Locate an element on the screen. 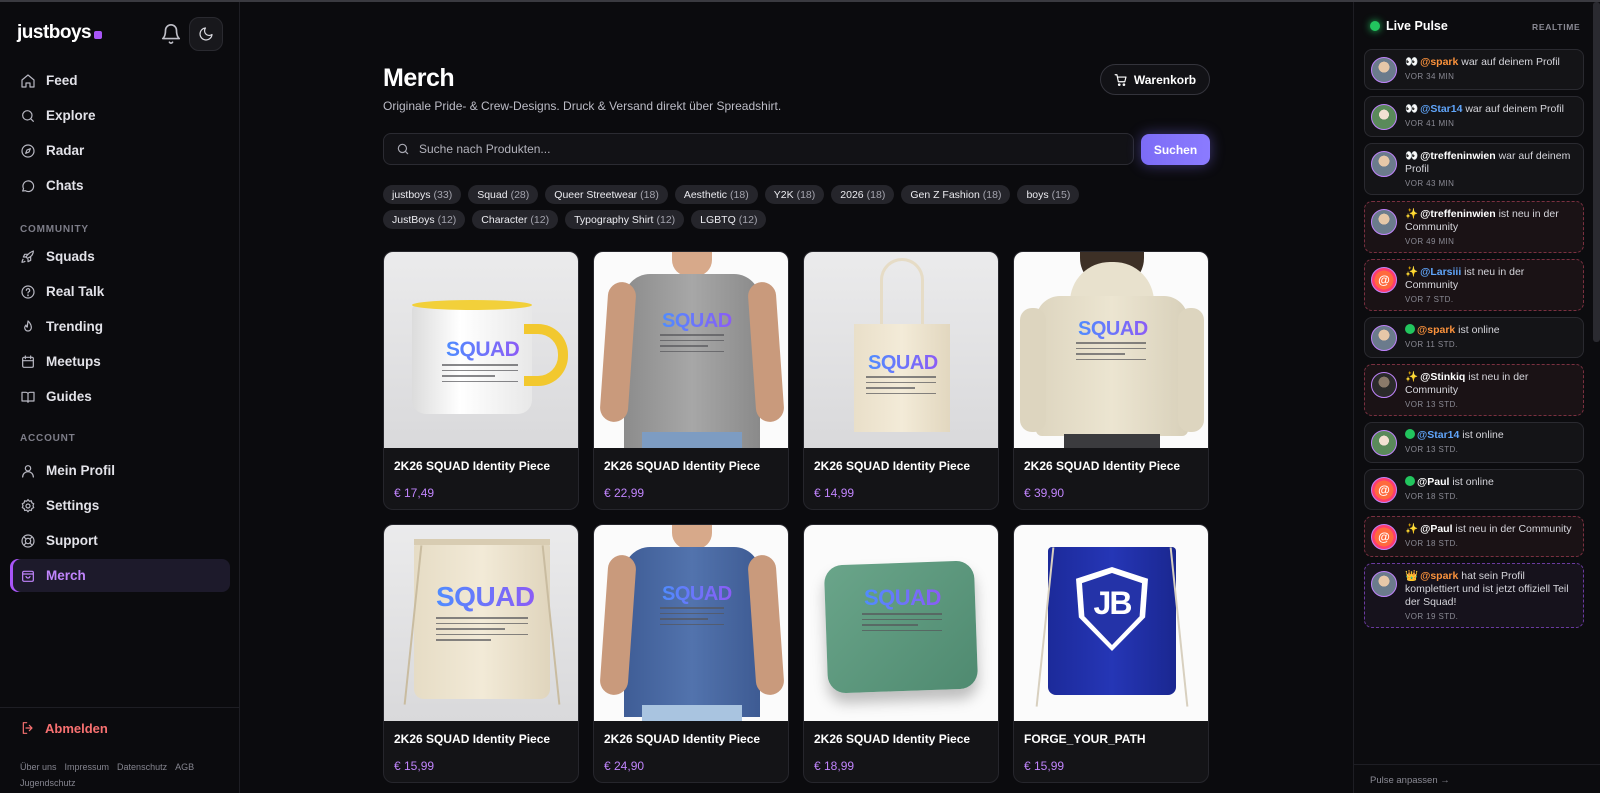 Image resolution: width=1600 pixels, height=793 pixels. product-image-gymbag: SQUAD is located at coordinates (481, 623).